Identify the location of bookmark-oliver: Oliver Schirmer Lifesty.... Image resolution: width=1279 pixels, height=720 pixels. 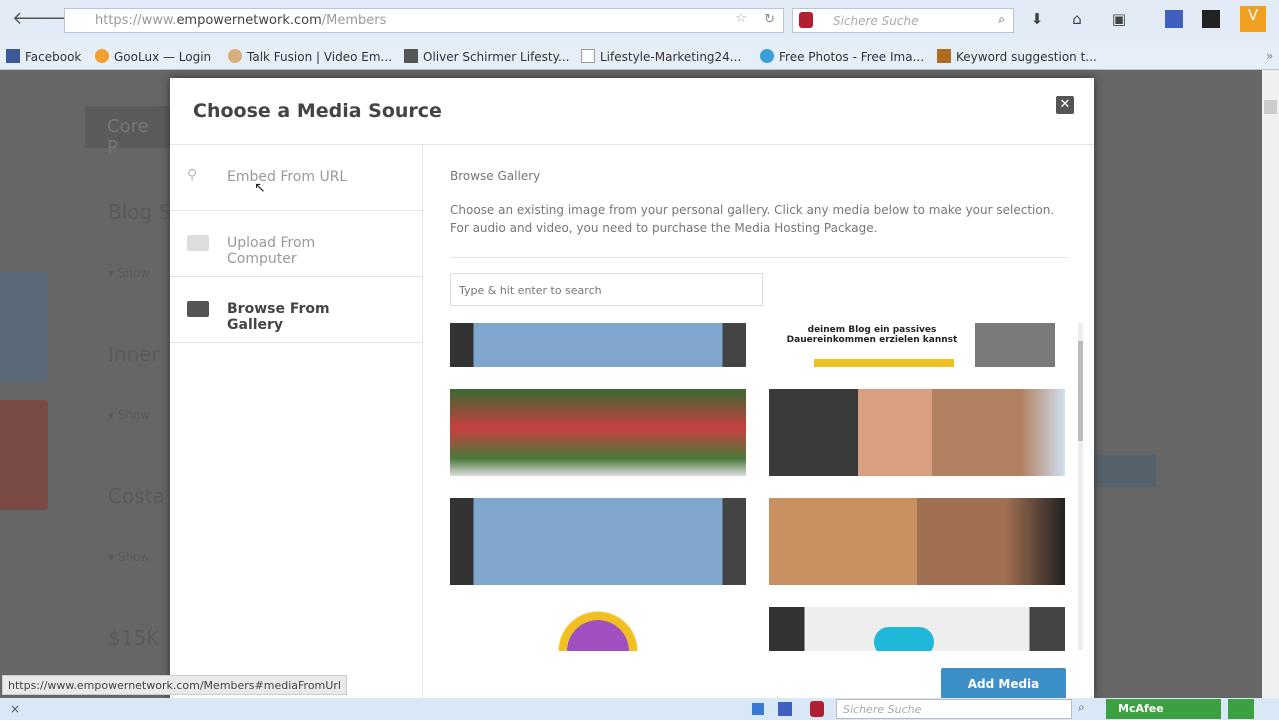
(486, 56).